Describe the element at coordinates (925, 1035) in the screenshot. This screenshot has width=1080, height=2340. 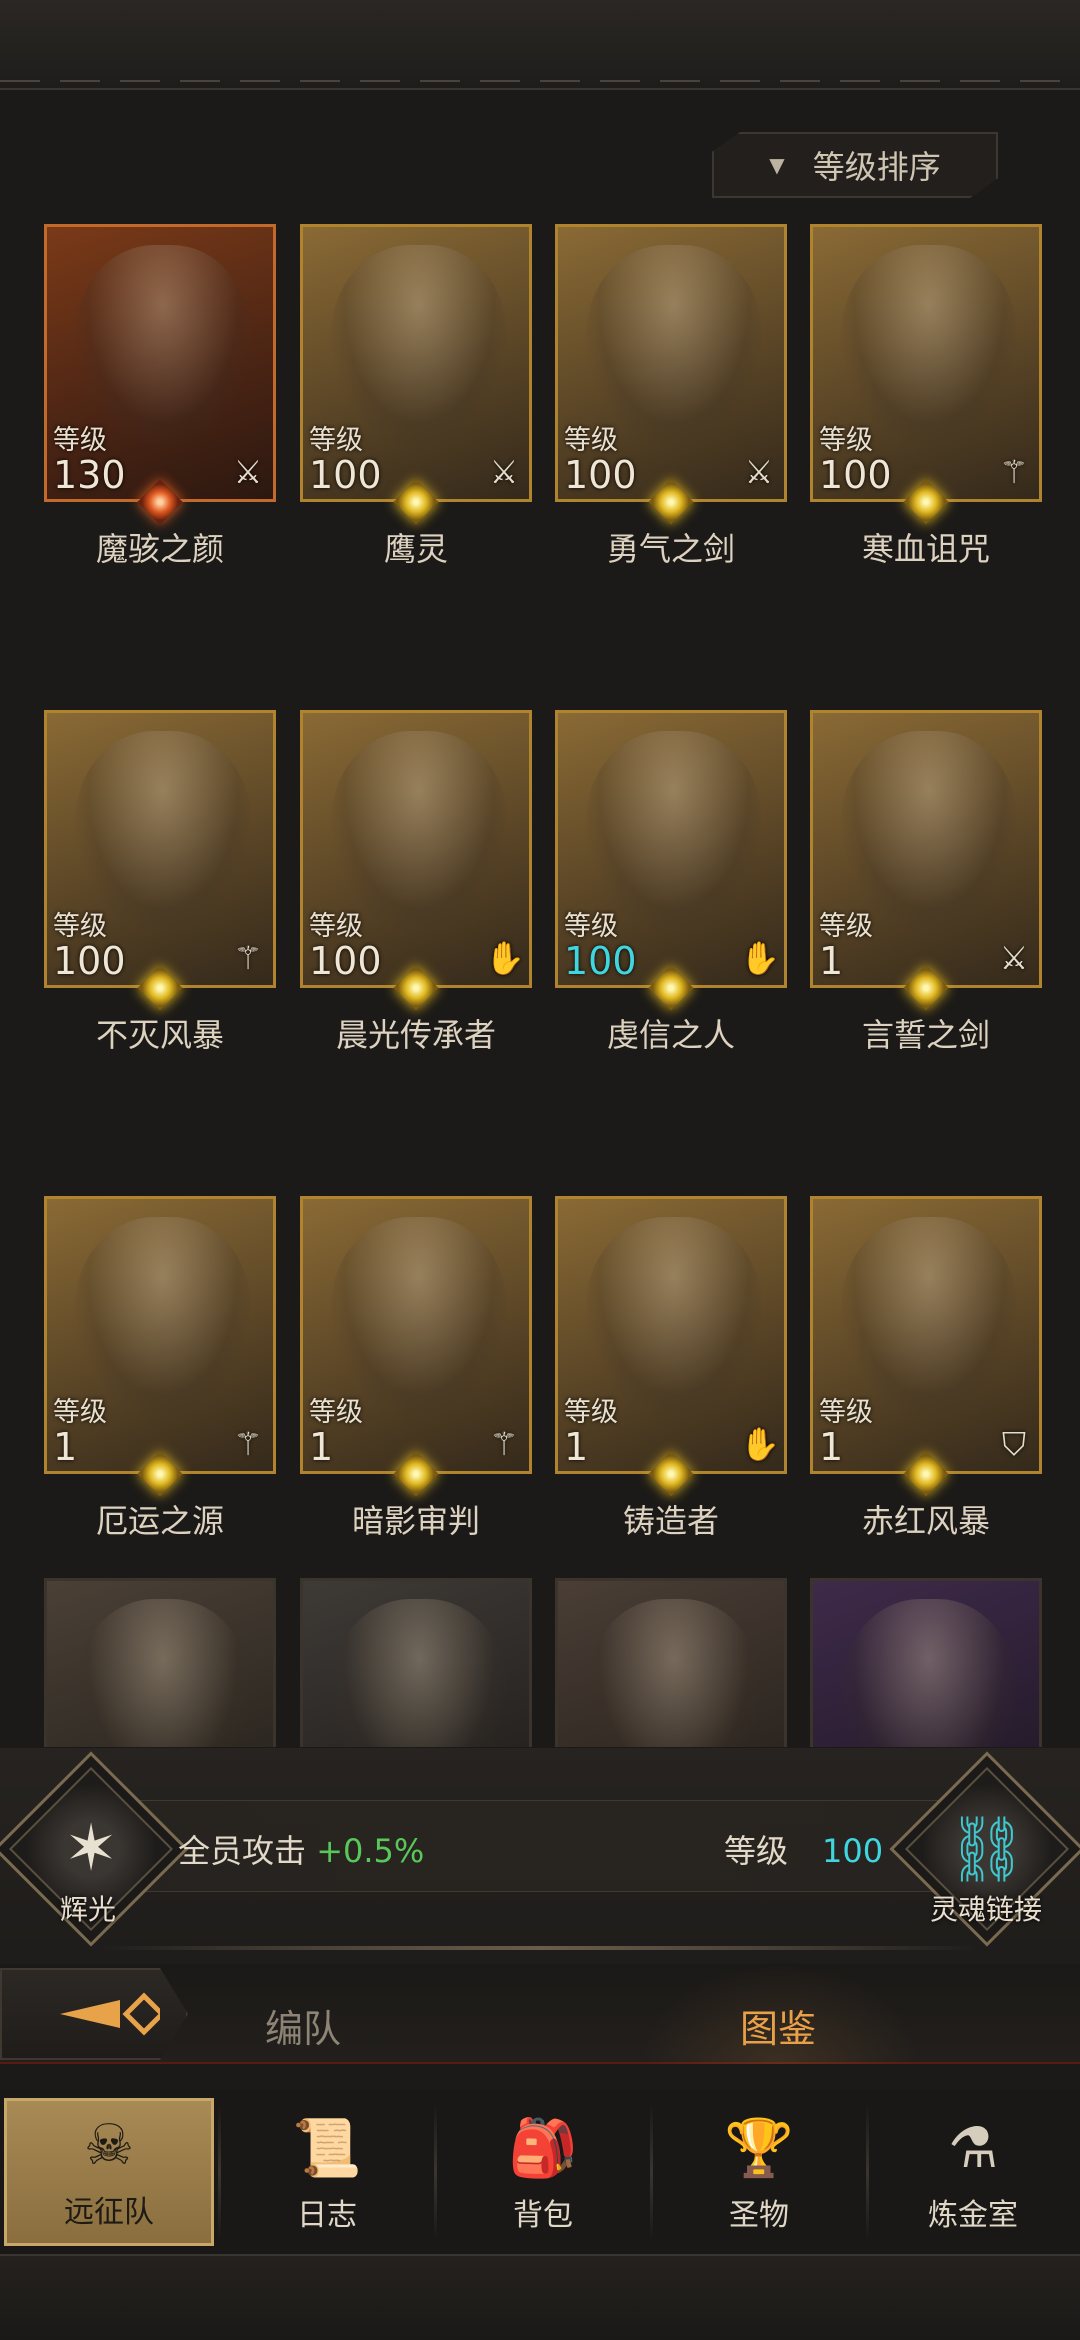
I see `hero-name: 言誓之剑` at that location.